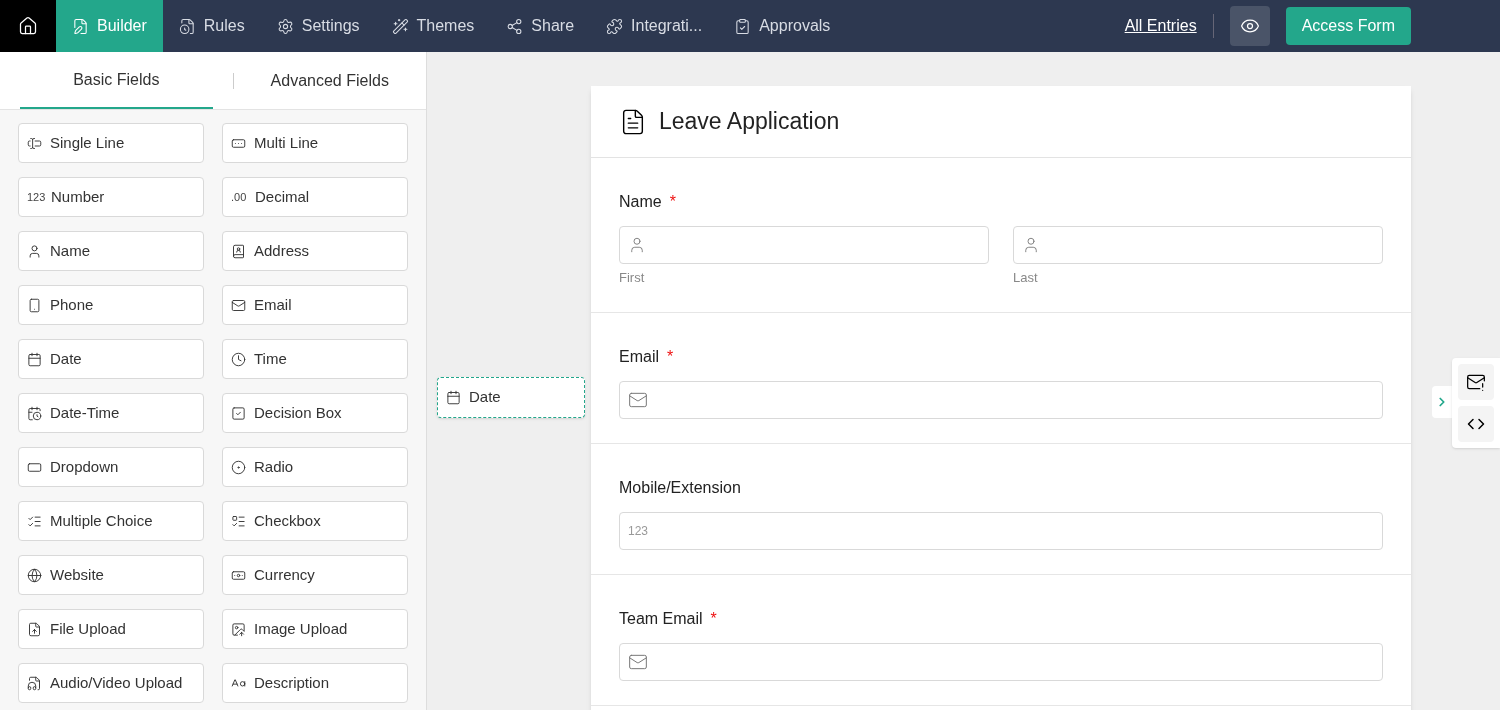  Describe the element at coordinates (640, 202) in the screenshot. I see `field-label: Name` at that location.